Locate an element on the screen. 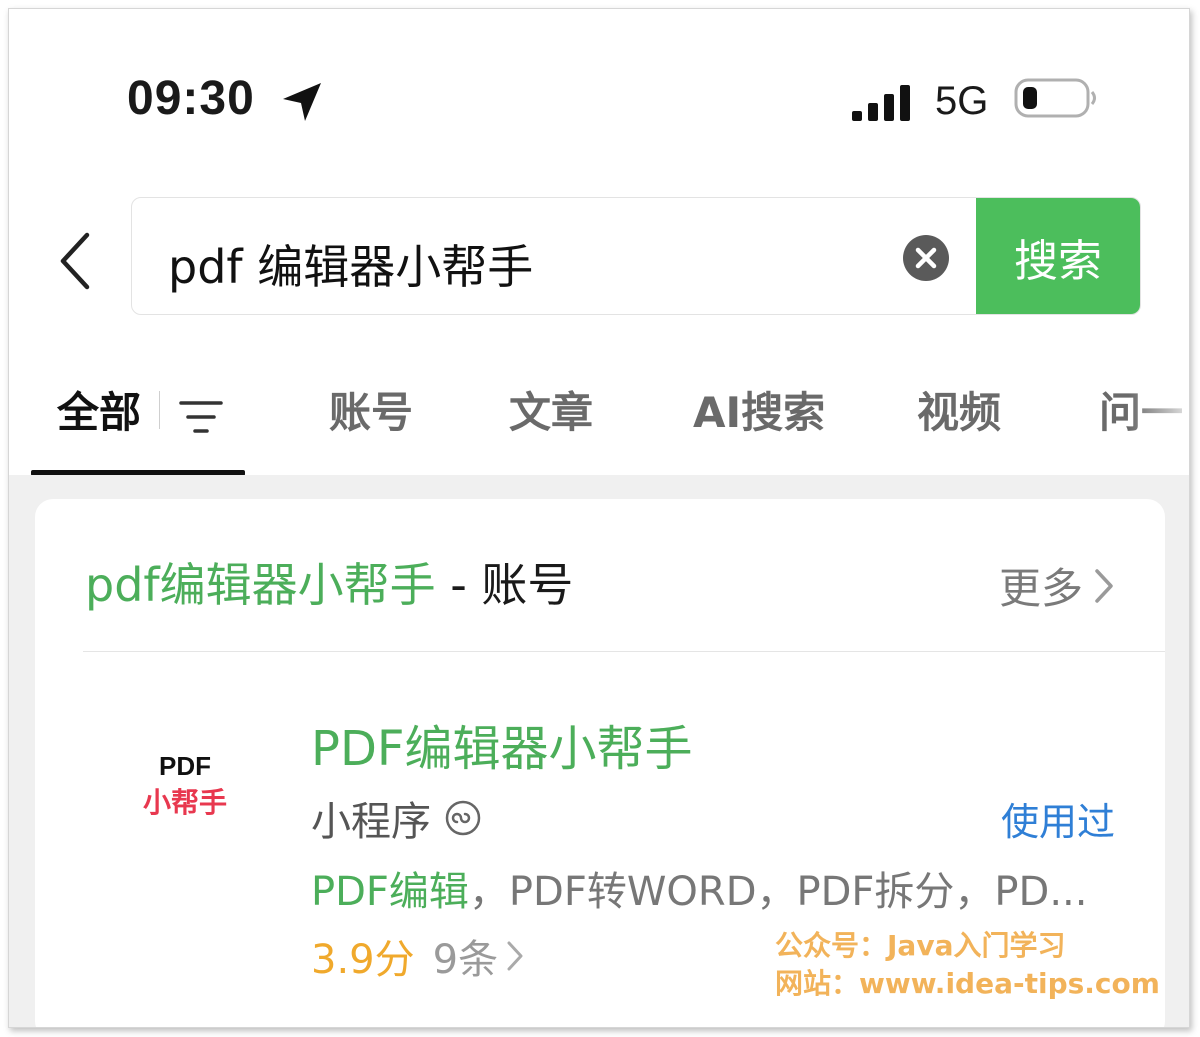 The width and height of the screenshot is (1200, 1037). result-title: PDF编辑器小帮手 is located at coordinates (502, 744).